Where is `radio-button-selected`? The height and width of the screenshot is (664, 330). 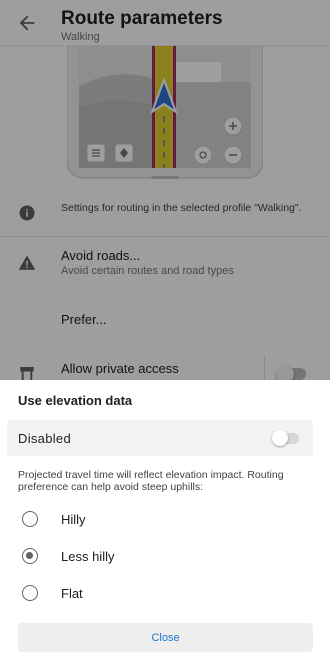 radio-button-selected is located at coordinates (30, 556).